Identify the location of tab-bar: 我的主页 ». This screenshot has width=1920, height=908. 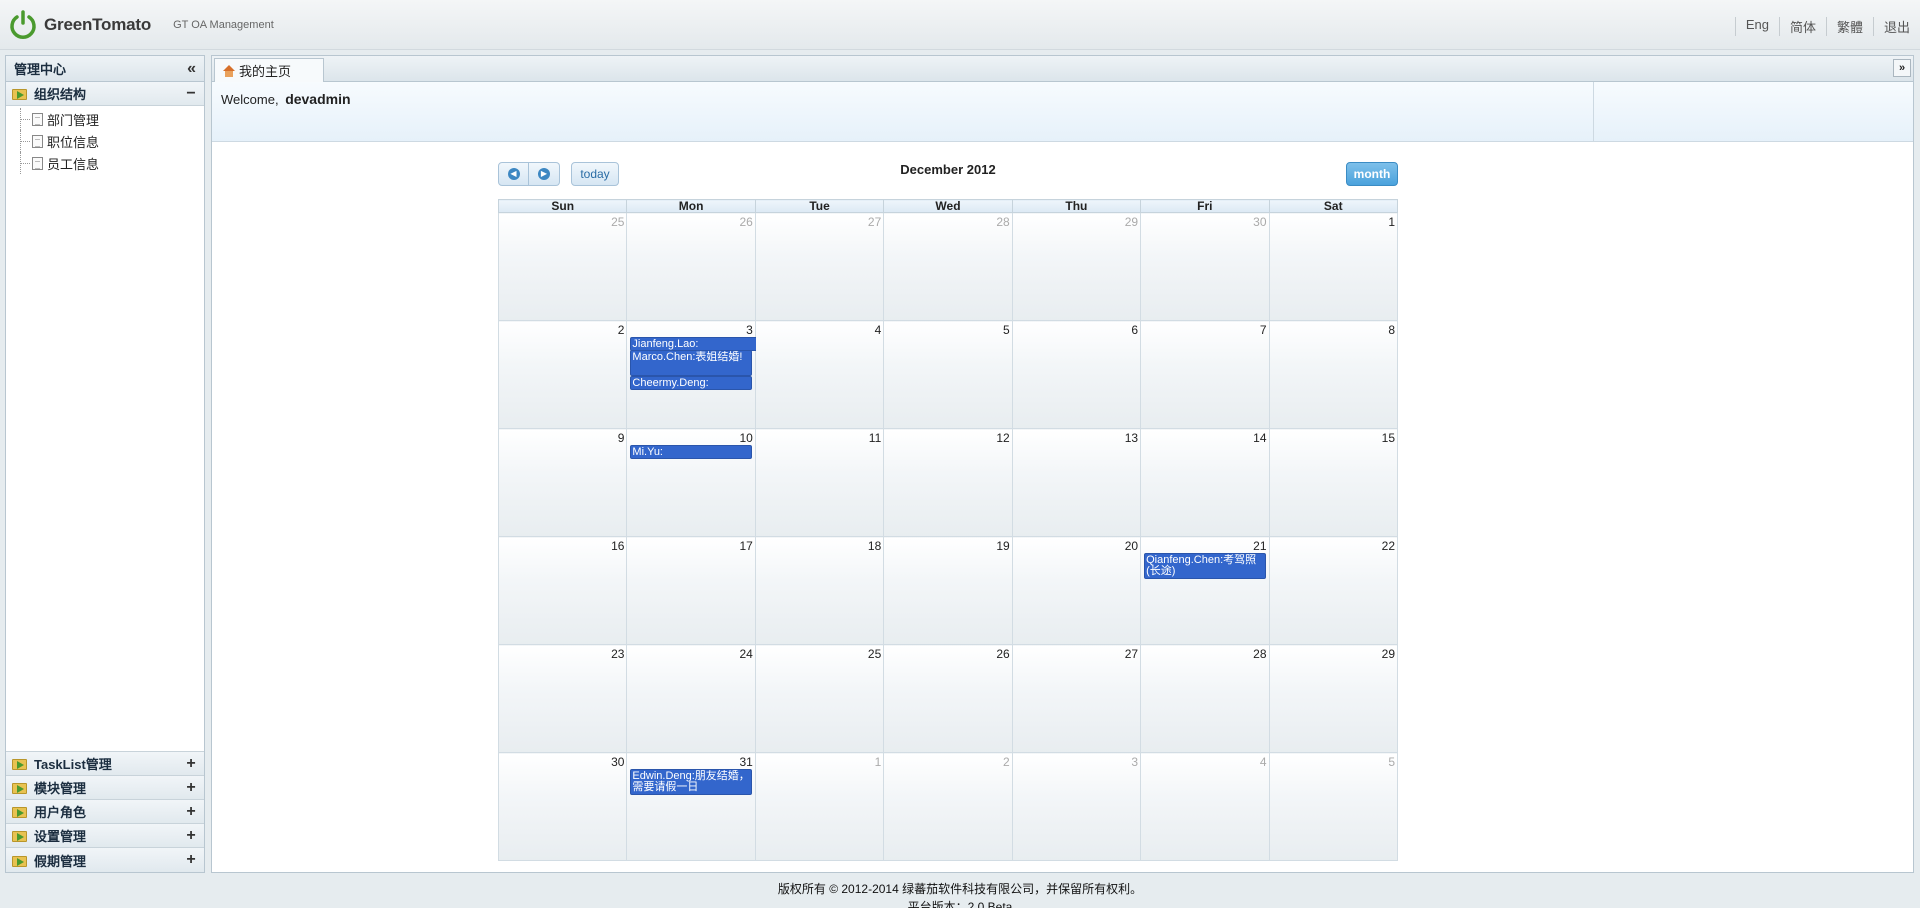
(1062, 69).